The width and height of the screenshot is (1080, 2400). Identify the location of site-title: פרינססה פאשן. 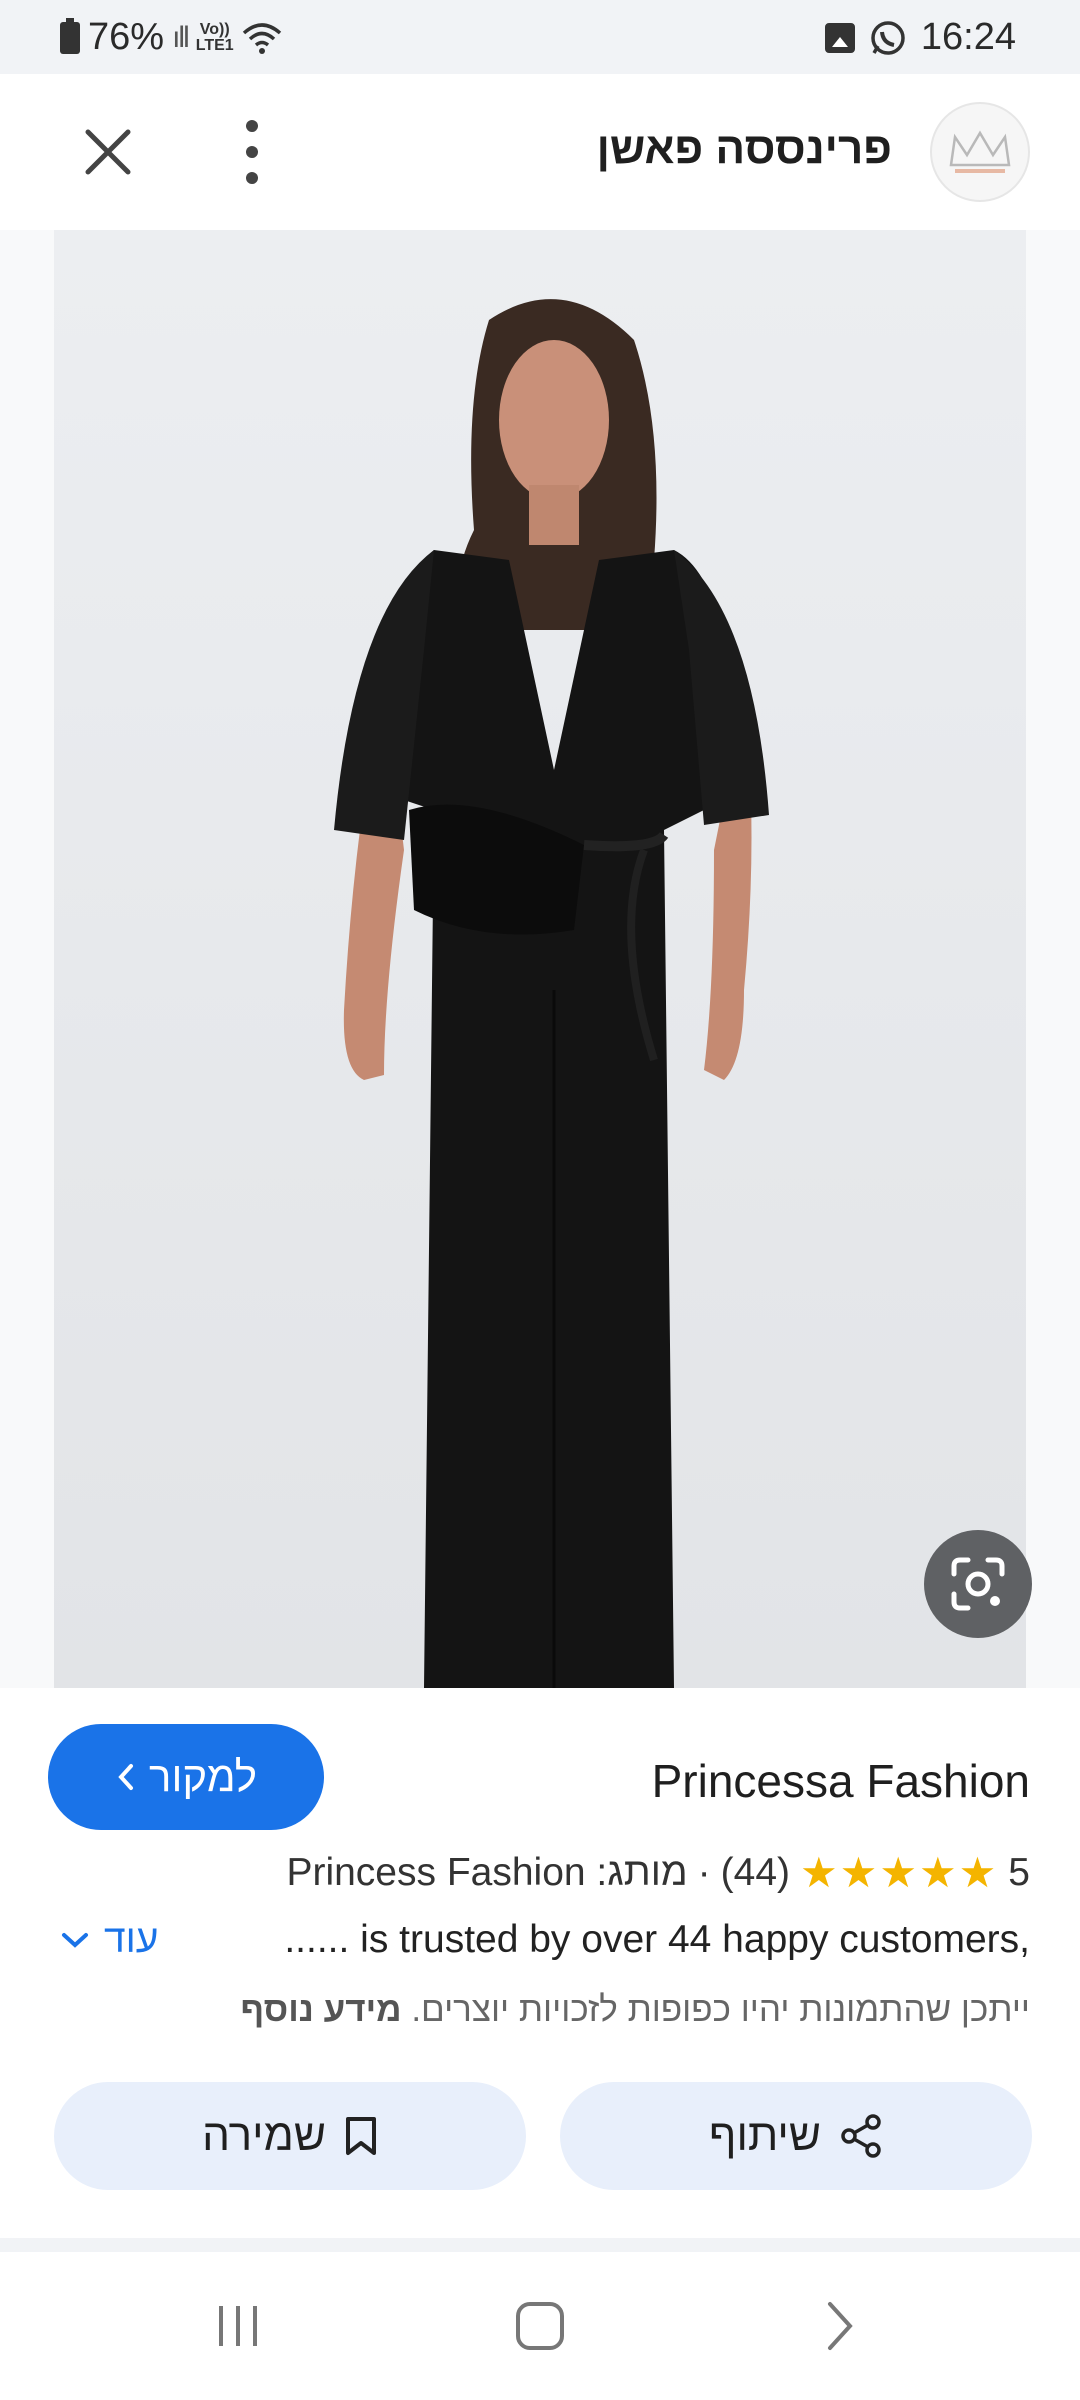
(744, 149).